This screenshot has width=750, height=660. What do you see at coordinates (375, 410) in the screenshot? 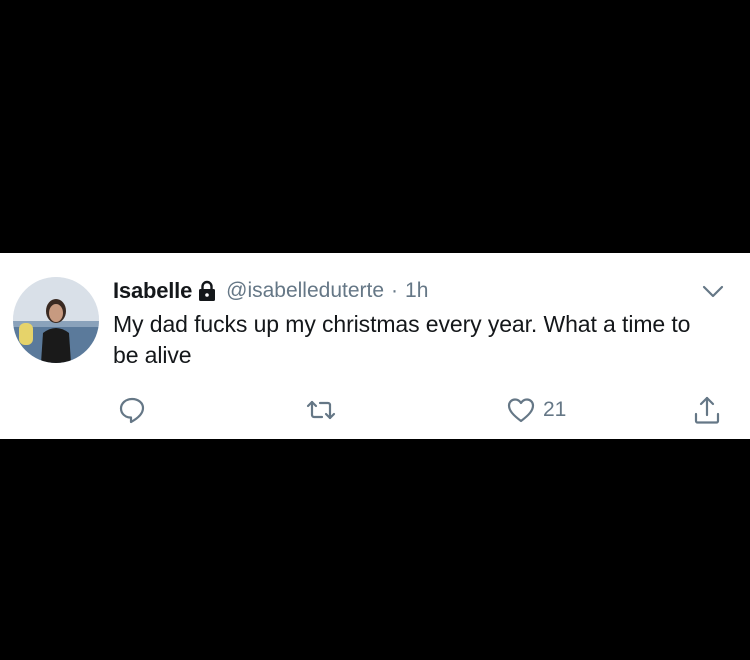
I see `tweet-actions: 21` at bounding box center [375, 410].